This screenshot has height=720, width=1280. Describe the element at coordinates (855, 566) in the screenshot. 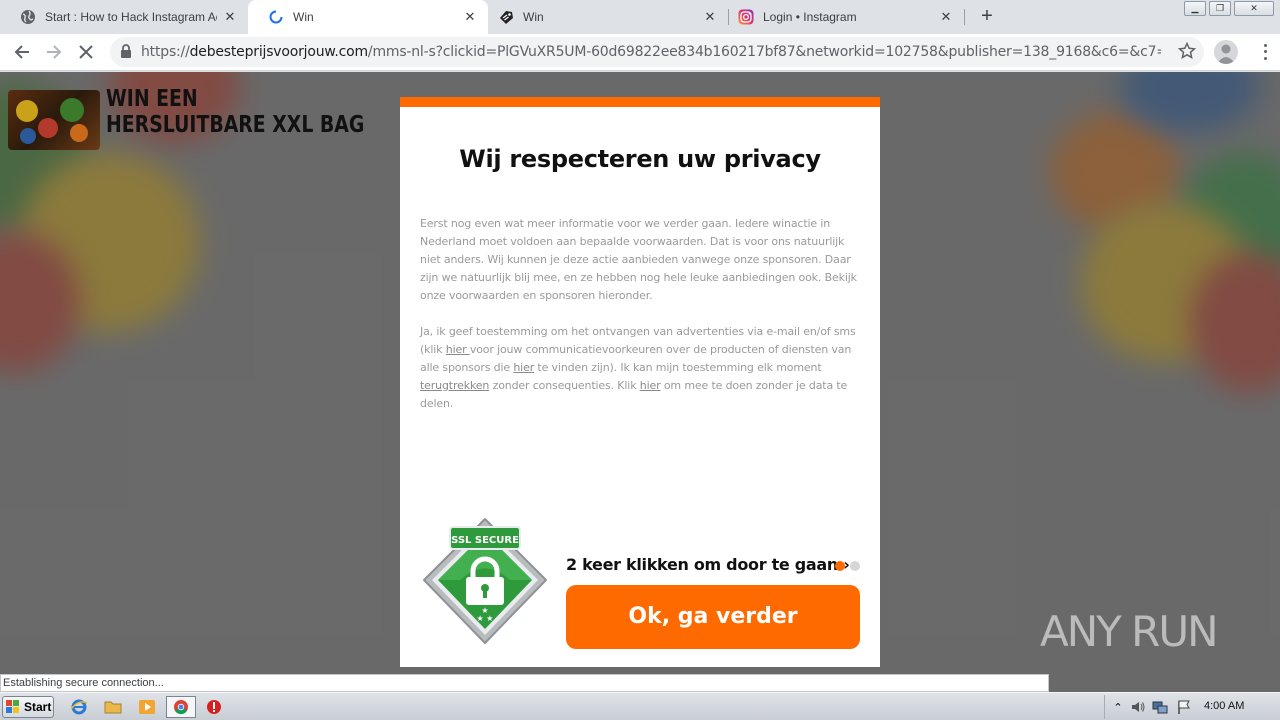

I see `step-dot-inactive` at that location.